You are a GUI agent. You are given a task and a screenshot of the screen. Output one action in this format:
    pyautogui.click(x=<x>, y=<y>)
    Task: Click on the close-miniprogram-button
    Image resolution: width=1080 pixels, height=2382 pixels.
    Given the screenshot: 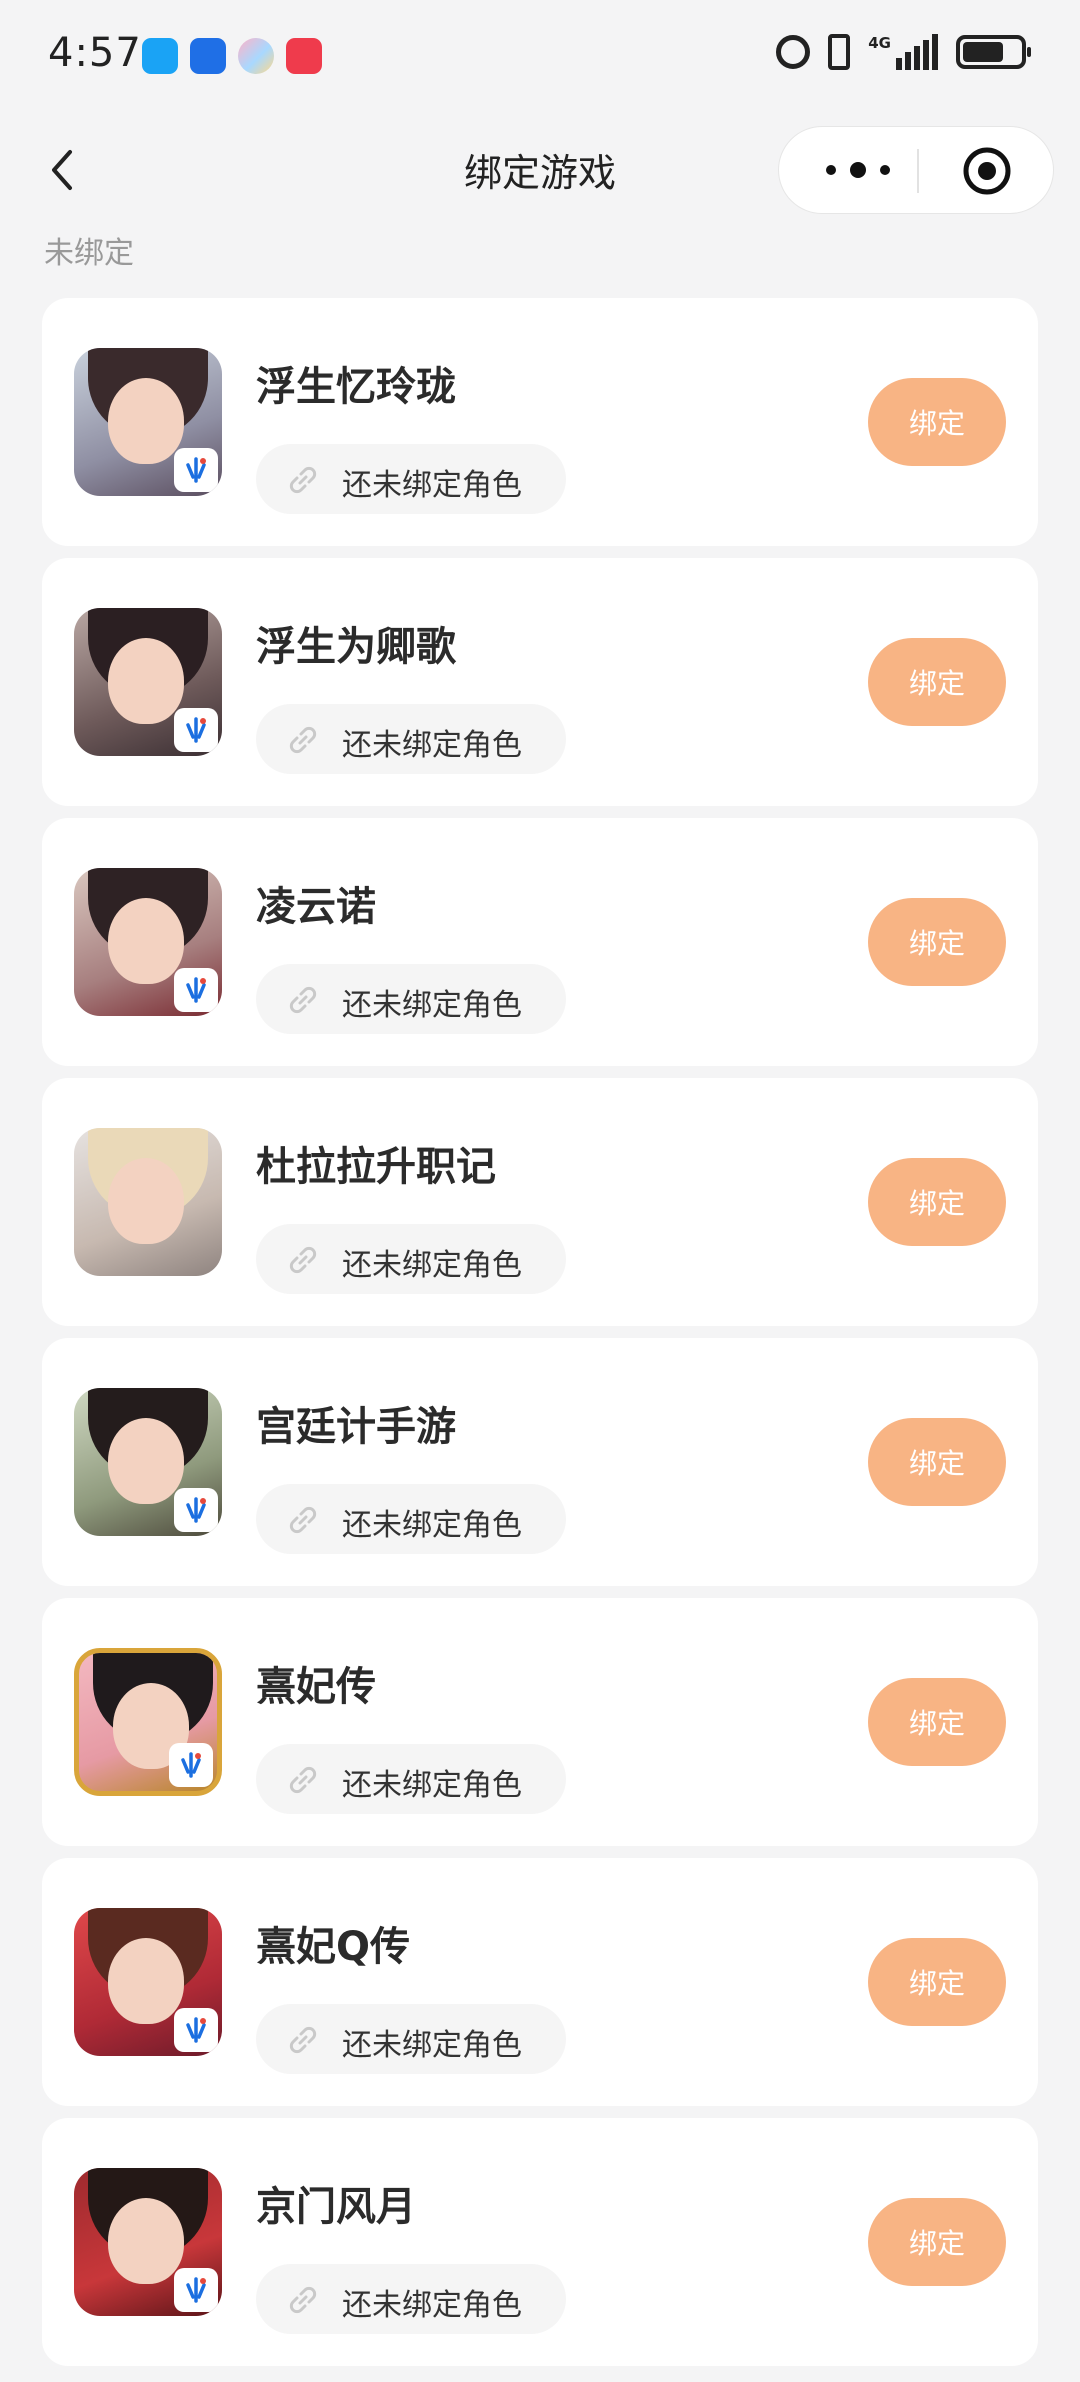 What is the action you would take?
    pyautogui.click(x=987, y=171)
    